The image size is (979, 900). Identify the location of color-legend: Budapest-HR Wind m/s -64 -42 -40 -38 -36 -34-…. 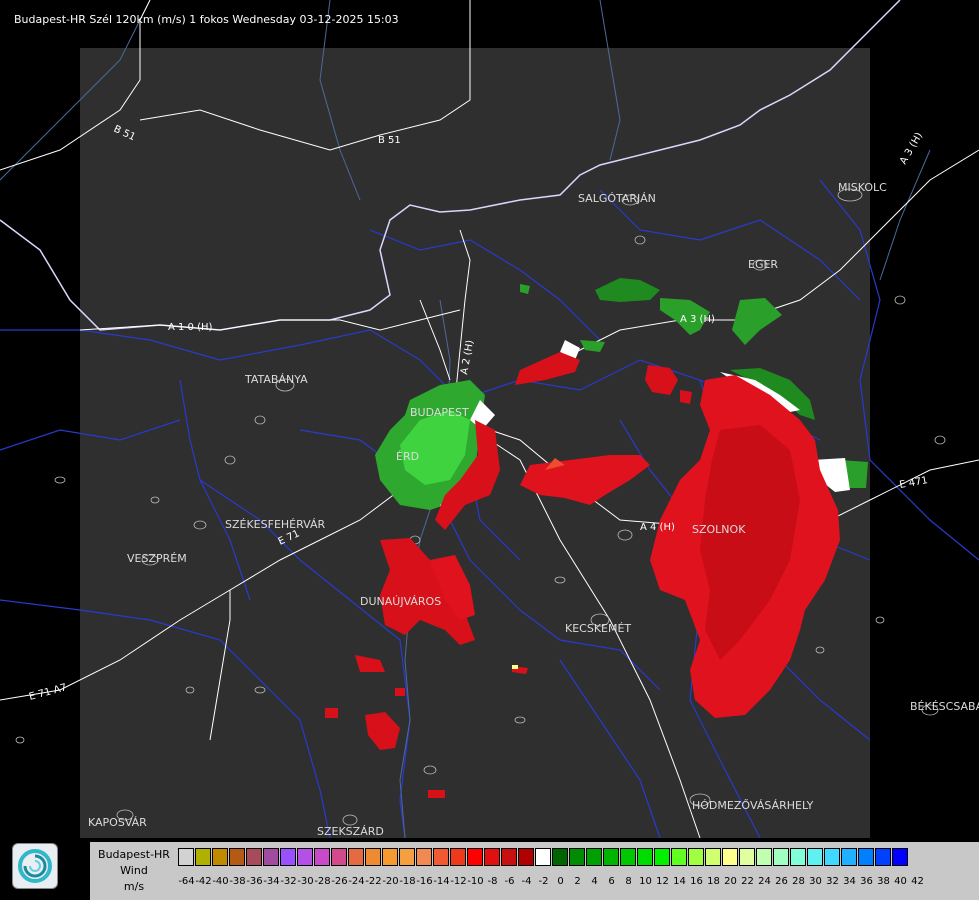
(534, 871).